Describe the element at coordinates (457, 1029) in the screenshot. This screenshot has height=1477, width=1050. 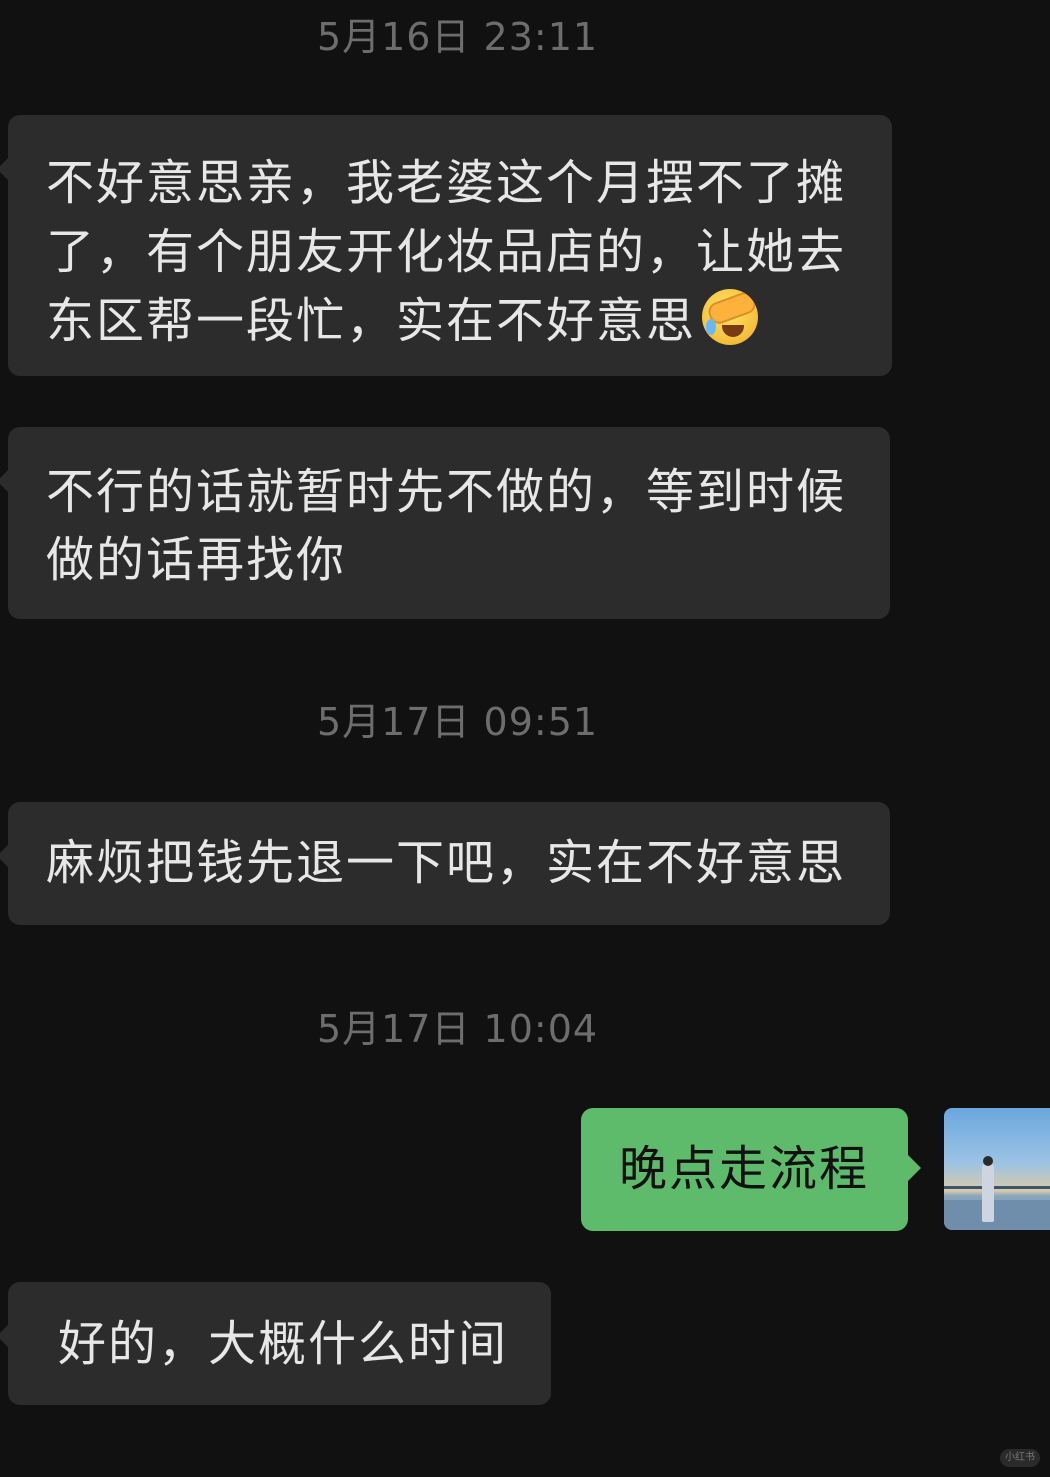
I see `timestamp-3: 5月17日 10:04` at that location.